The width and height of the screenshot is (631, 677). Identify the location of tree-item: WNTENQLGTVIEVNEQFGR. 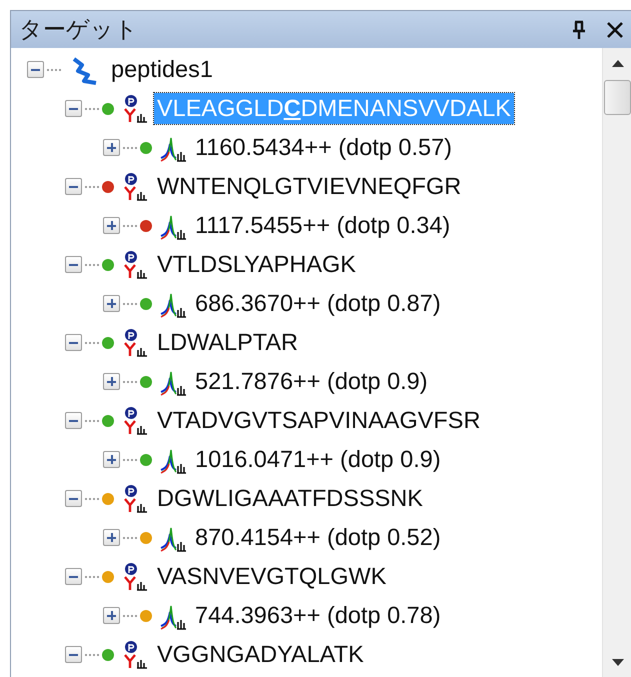
(309, 186).